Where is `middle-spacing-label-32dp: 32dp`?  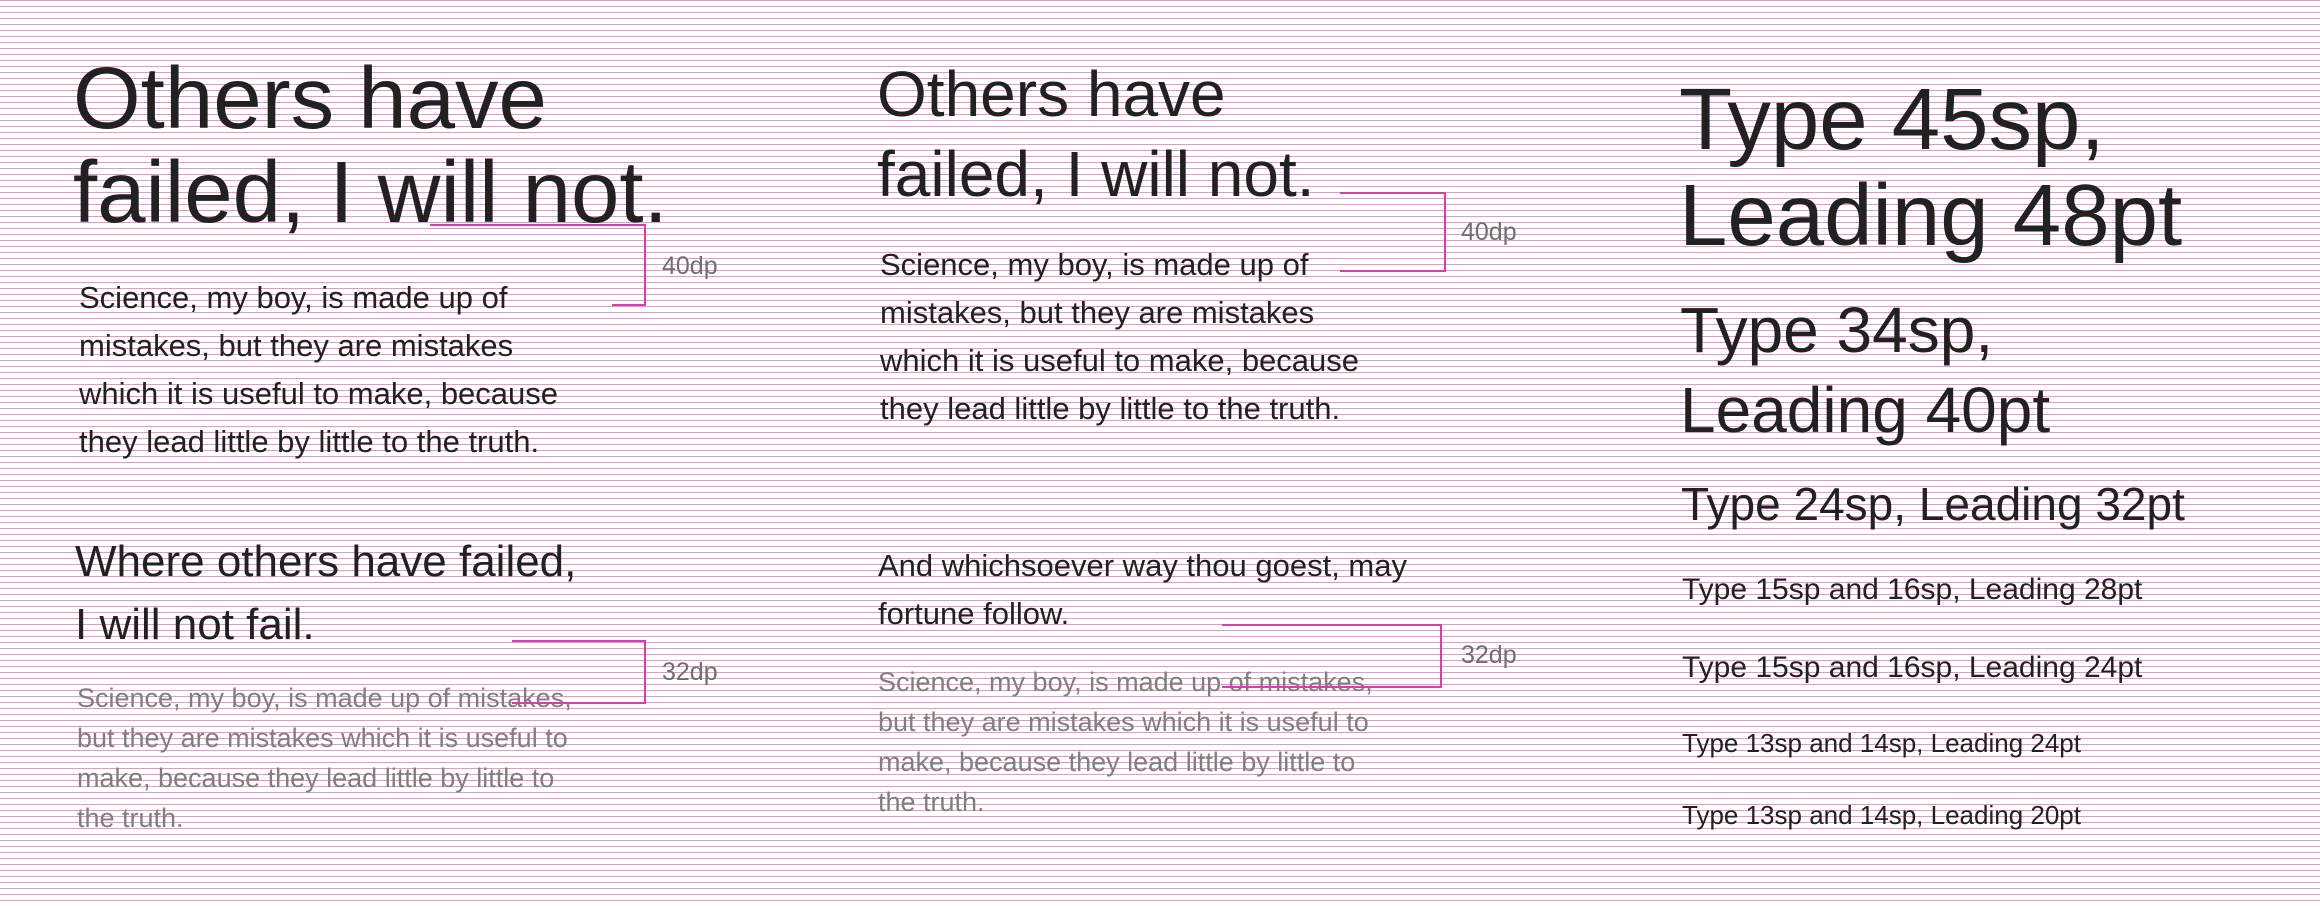 middle-spacing-label-32dp: 32dp is located at coordinates (1489, 655).